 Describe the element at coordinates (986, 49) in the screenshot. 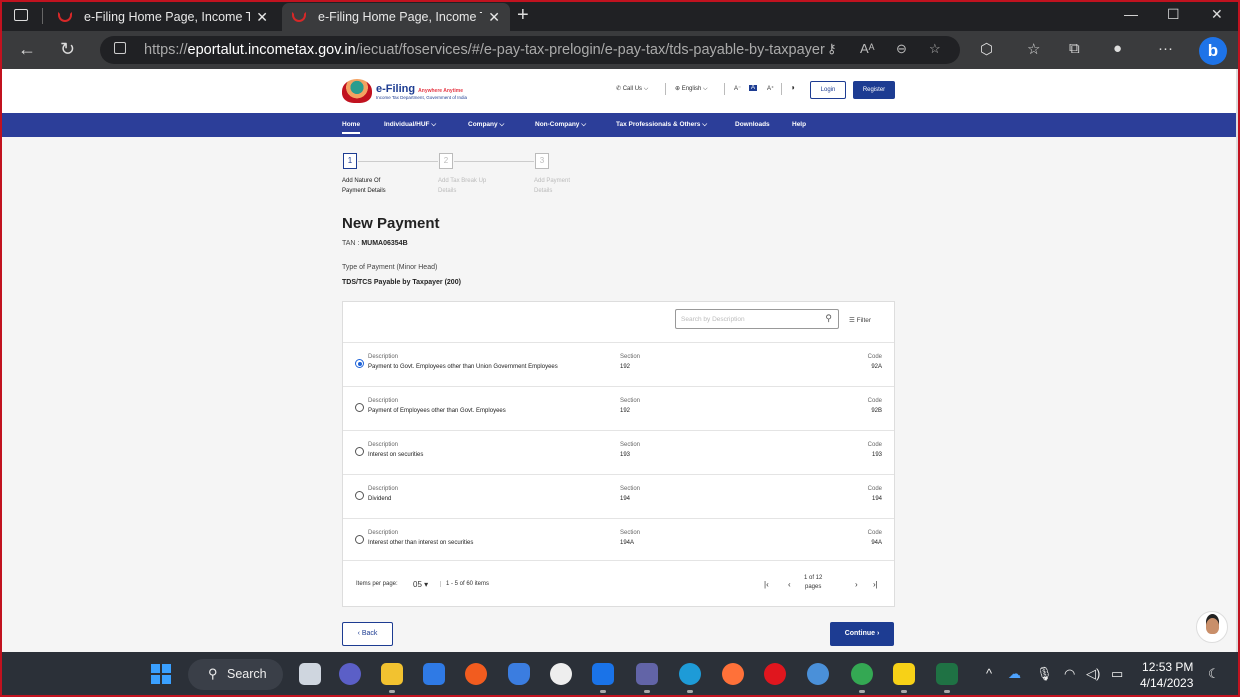

I see `extensions-icon: ⬡` at that location.